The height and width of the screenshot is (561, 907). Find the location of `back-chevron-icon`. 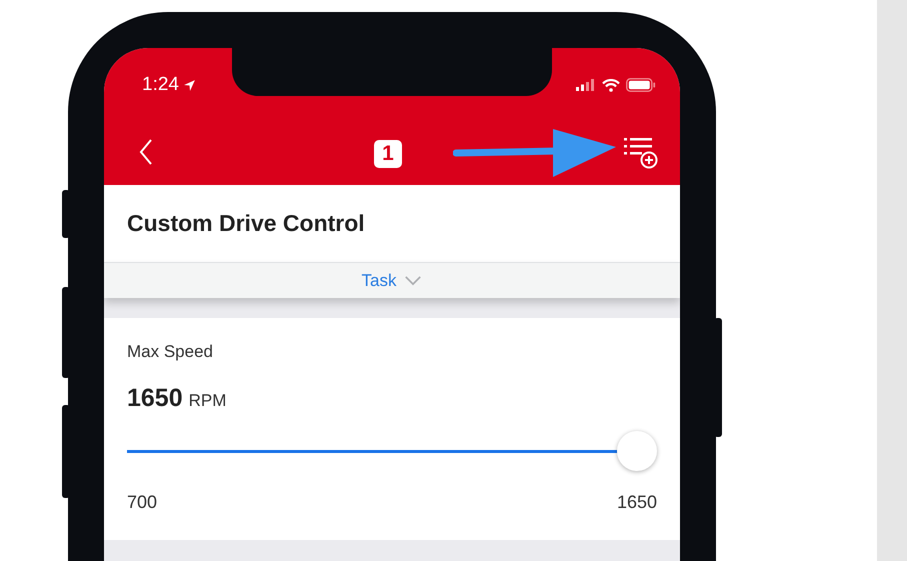

back-chevron-icon is located at coordinates (146, 152).